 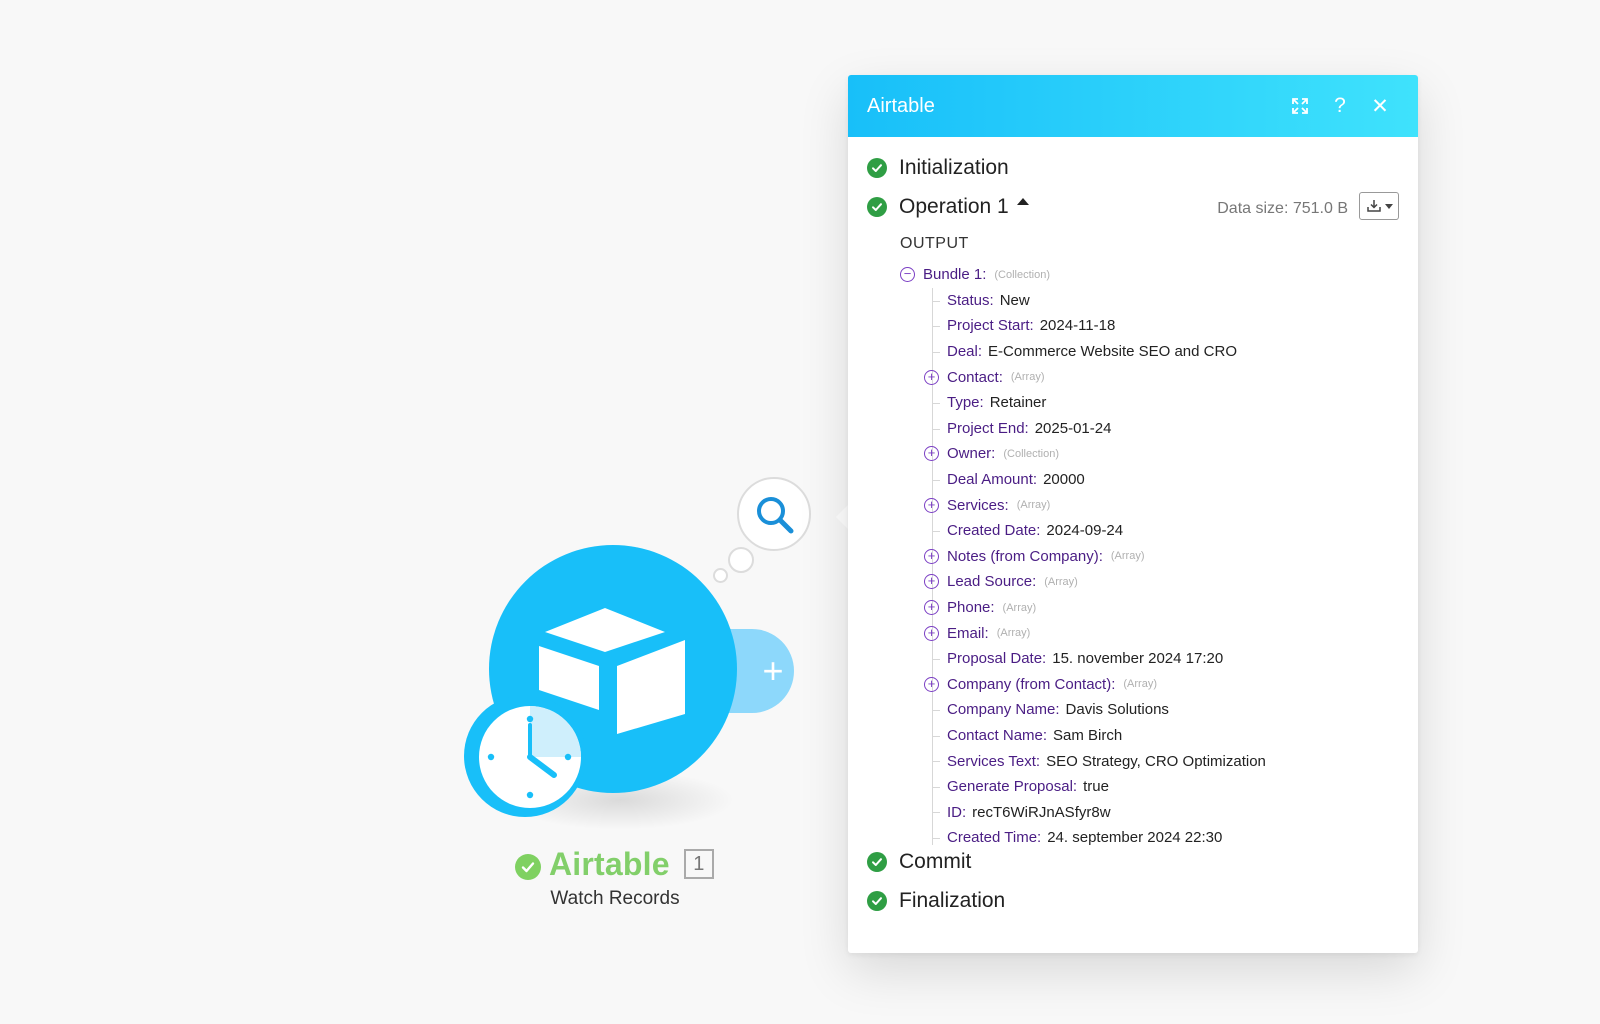 I want to click on bundle-field-row: + Notes (from Company): (Array), so click(x=1150, y=557).